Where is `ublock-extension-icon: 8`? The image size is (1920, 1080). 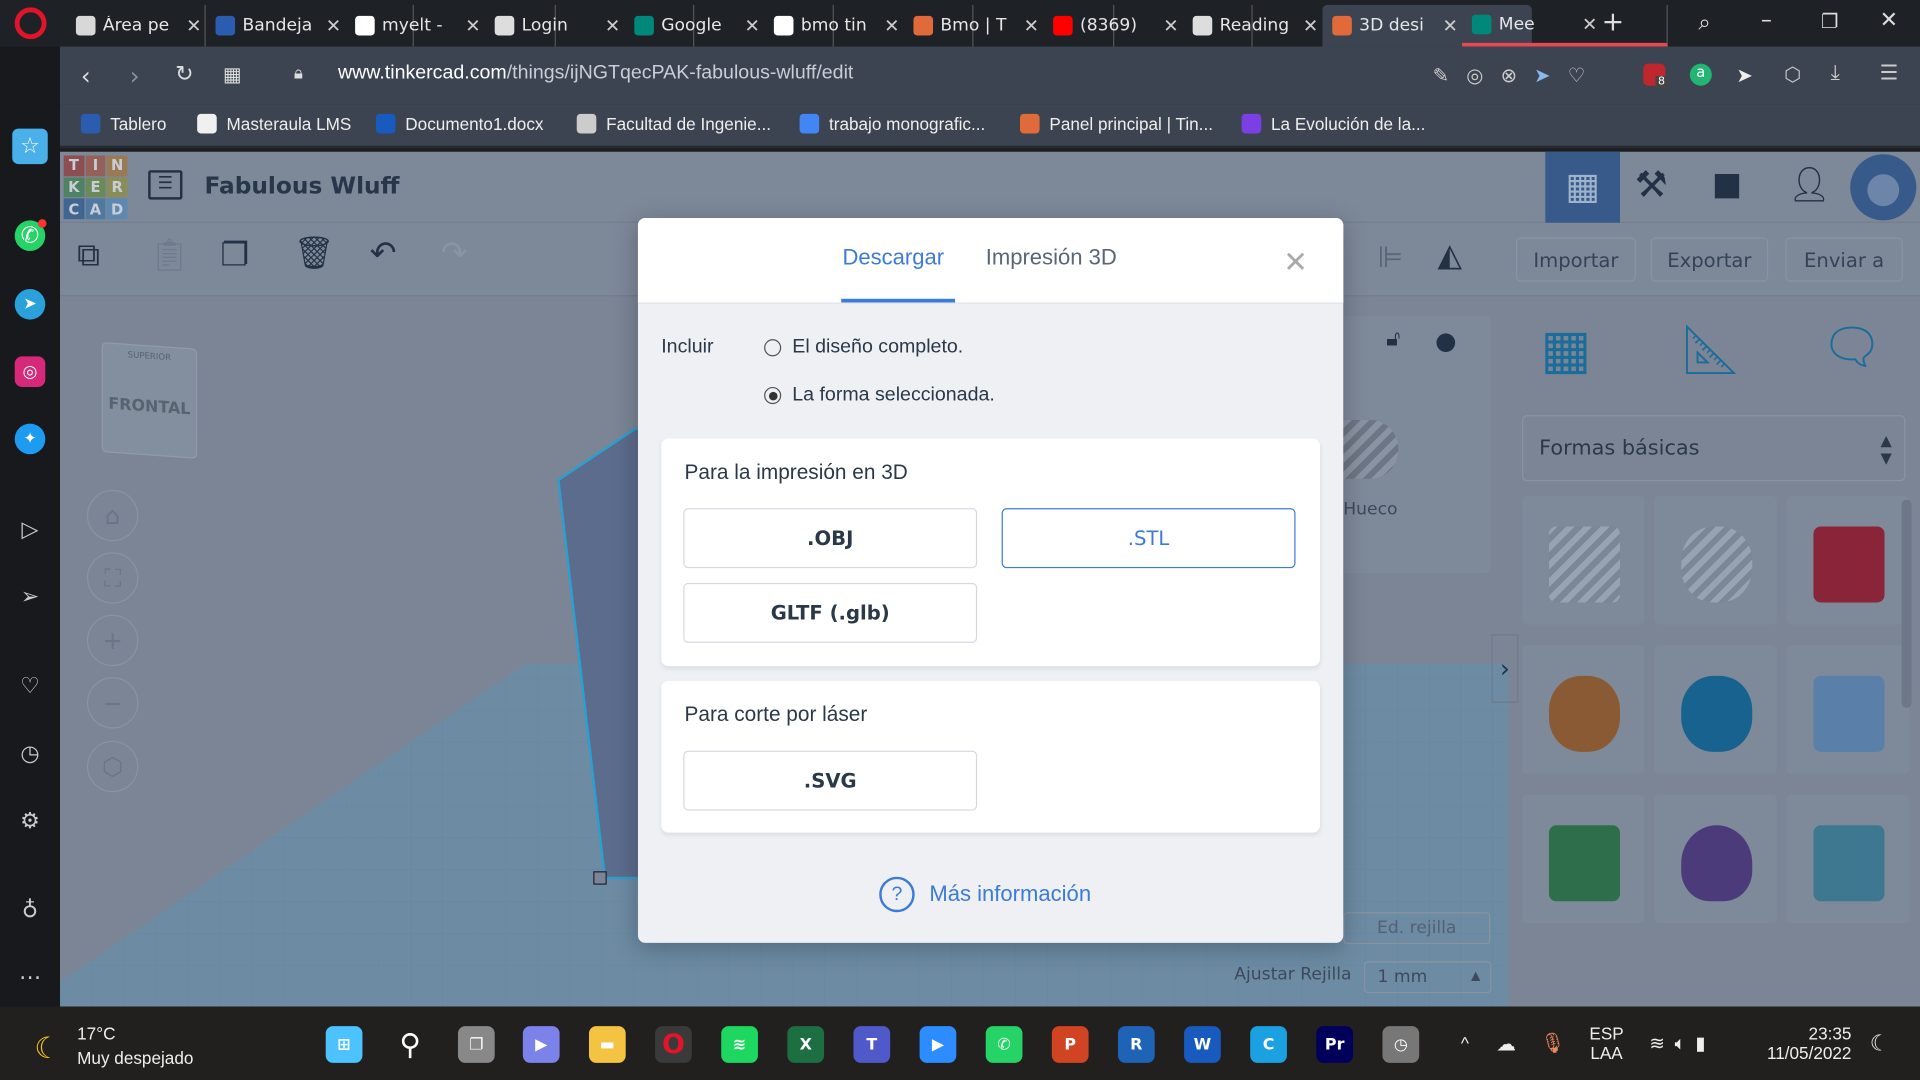 ublock-extension-icon: 8 is located at coordinates (1655, 76).